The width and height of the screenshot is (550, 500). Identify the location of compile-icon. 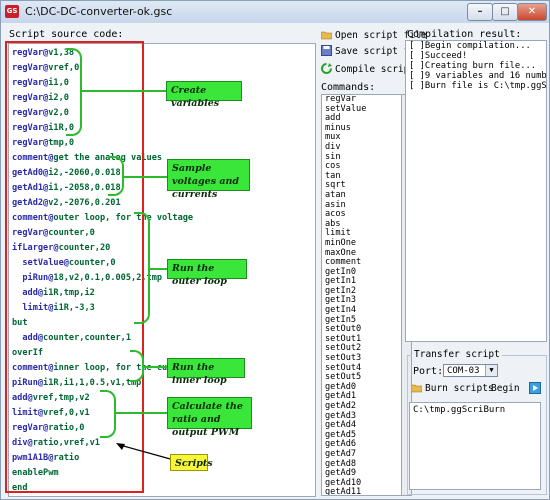
(326, 68).